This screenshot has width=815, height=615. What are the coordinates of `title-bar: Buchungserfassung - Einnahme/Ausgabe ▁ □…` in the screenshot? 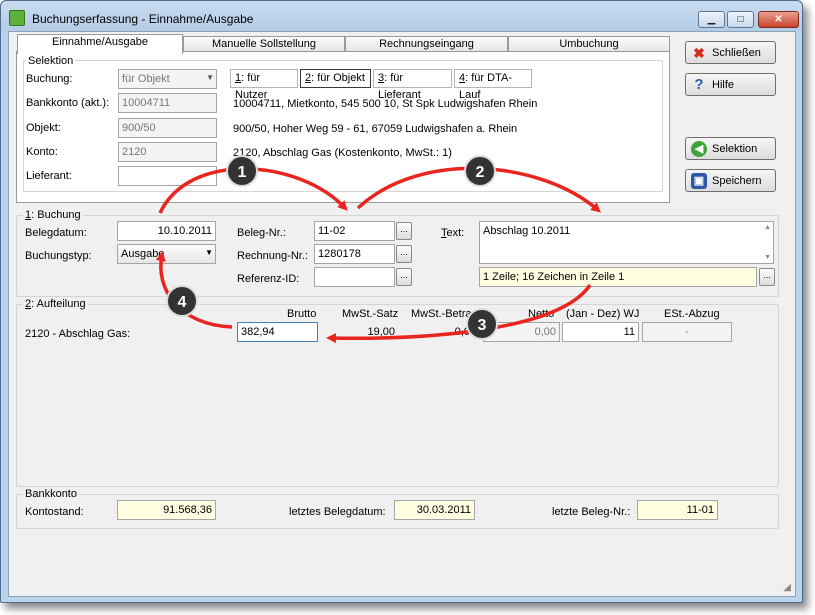 It's located at (401, 16).